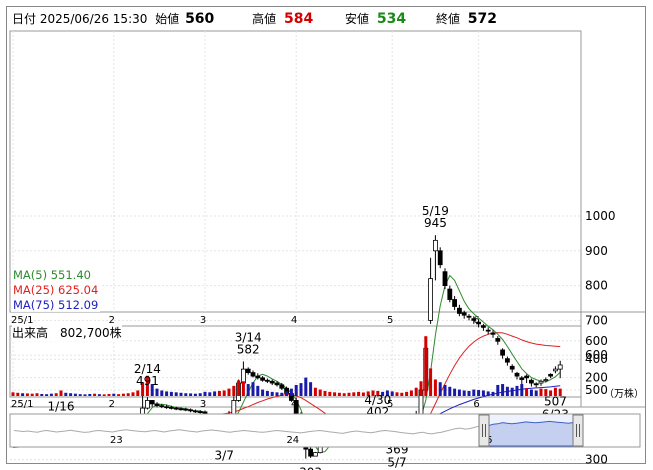 This screenshot has height=470, width=653. Describe the element at coordinates (596, 251) in the screenshot. I see `price-tick-label: 900` at that location.